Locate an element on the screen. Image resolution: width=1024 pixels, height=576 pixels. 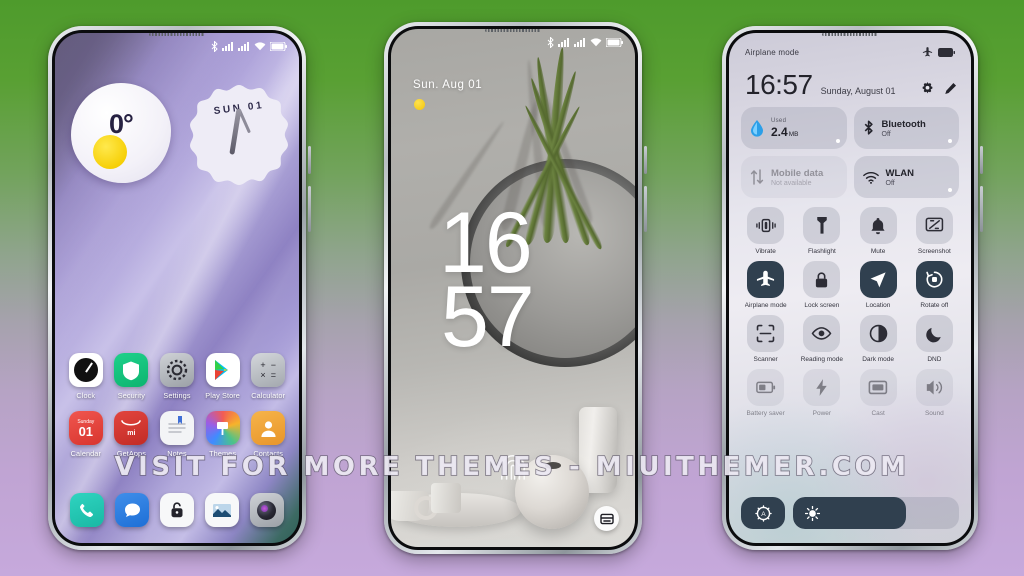
app-play-store: Play Store is located at coordinates (223, 376).